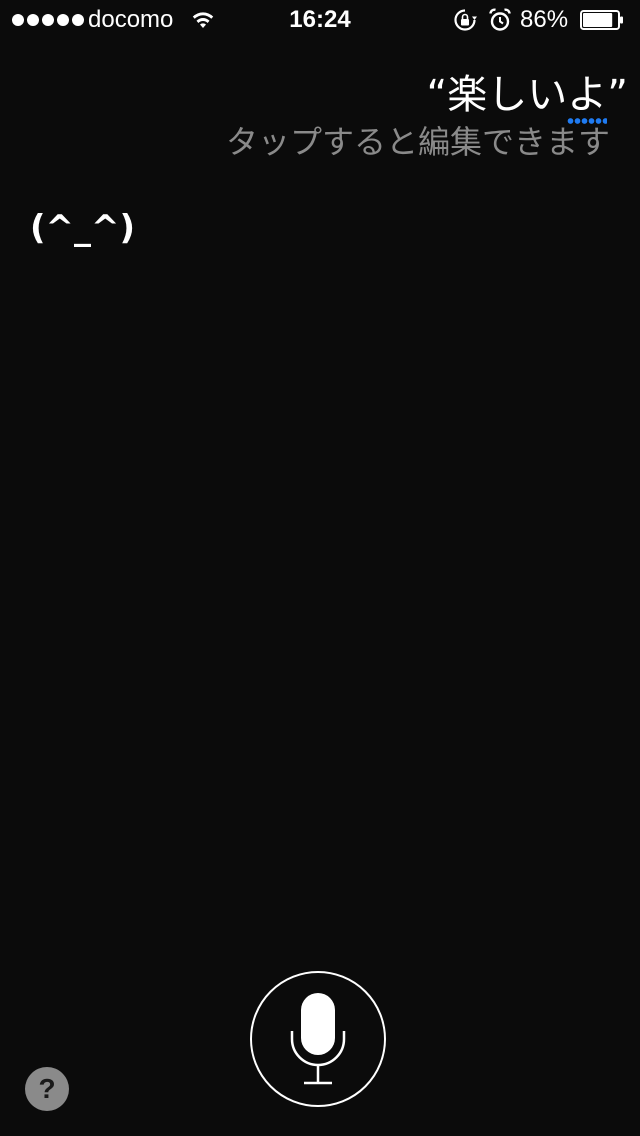  Describe the element at coordinates (465, 20) in the screenshot. I see `rotation-lock-icon` at that location.